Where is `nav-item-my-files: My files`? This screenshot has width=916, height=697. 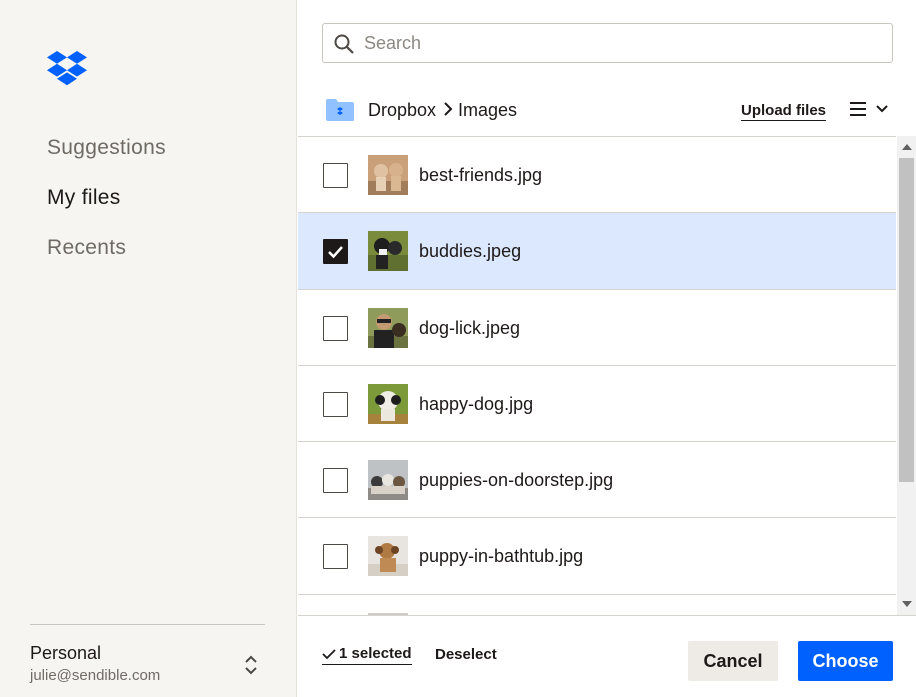
nav-item-my-files: My files is located at coordinates (106, 208).